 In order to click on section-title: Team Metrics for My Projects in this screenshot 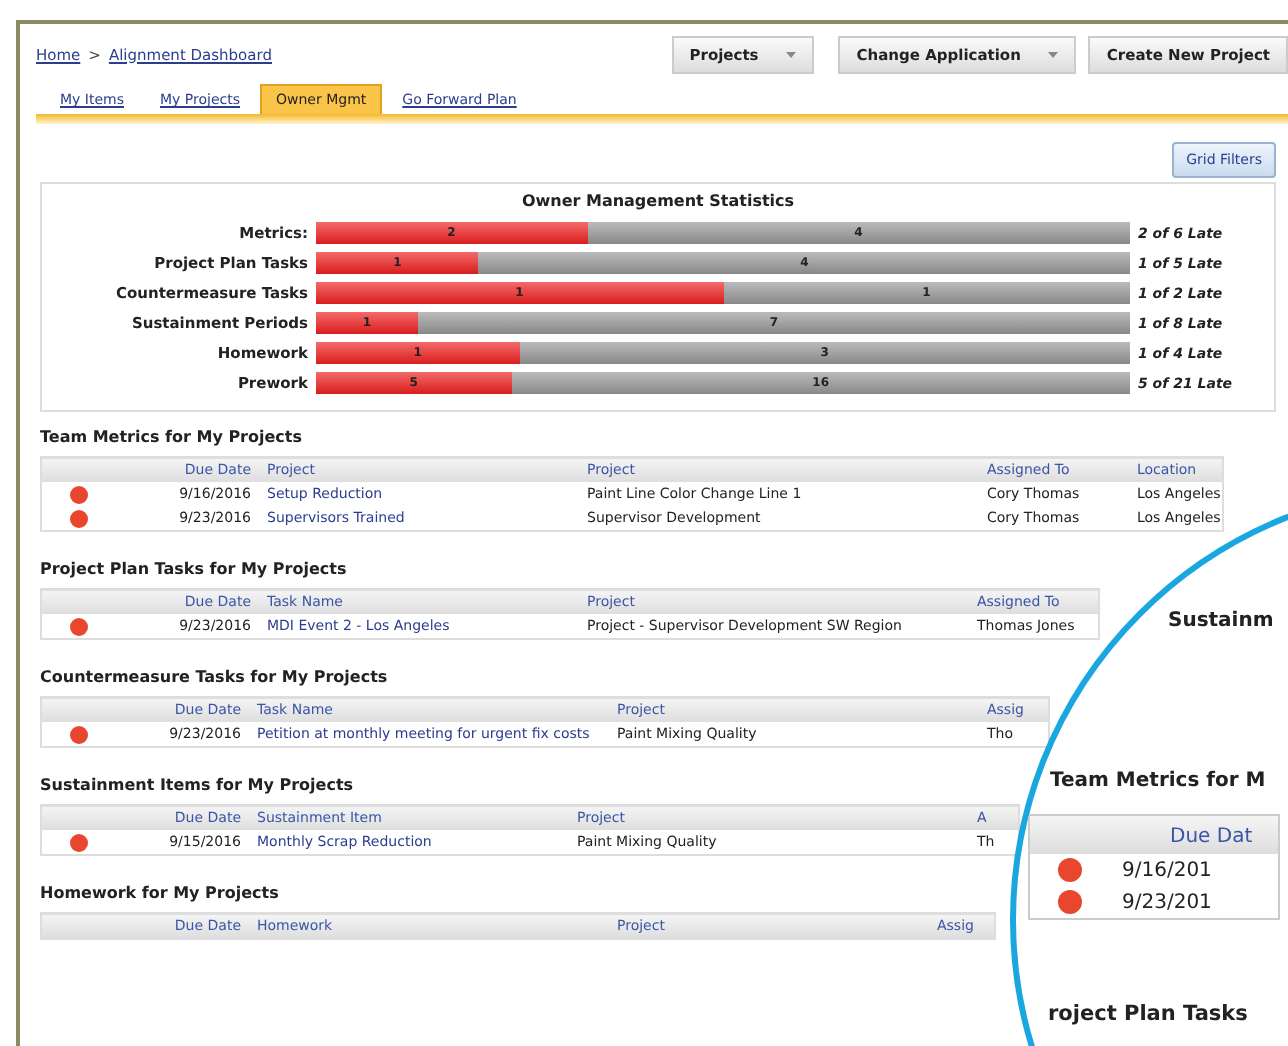, I will do `click(171, 437)`.